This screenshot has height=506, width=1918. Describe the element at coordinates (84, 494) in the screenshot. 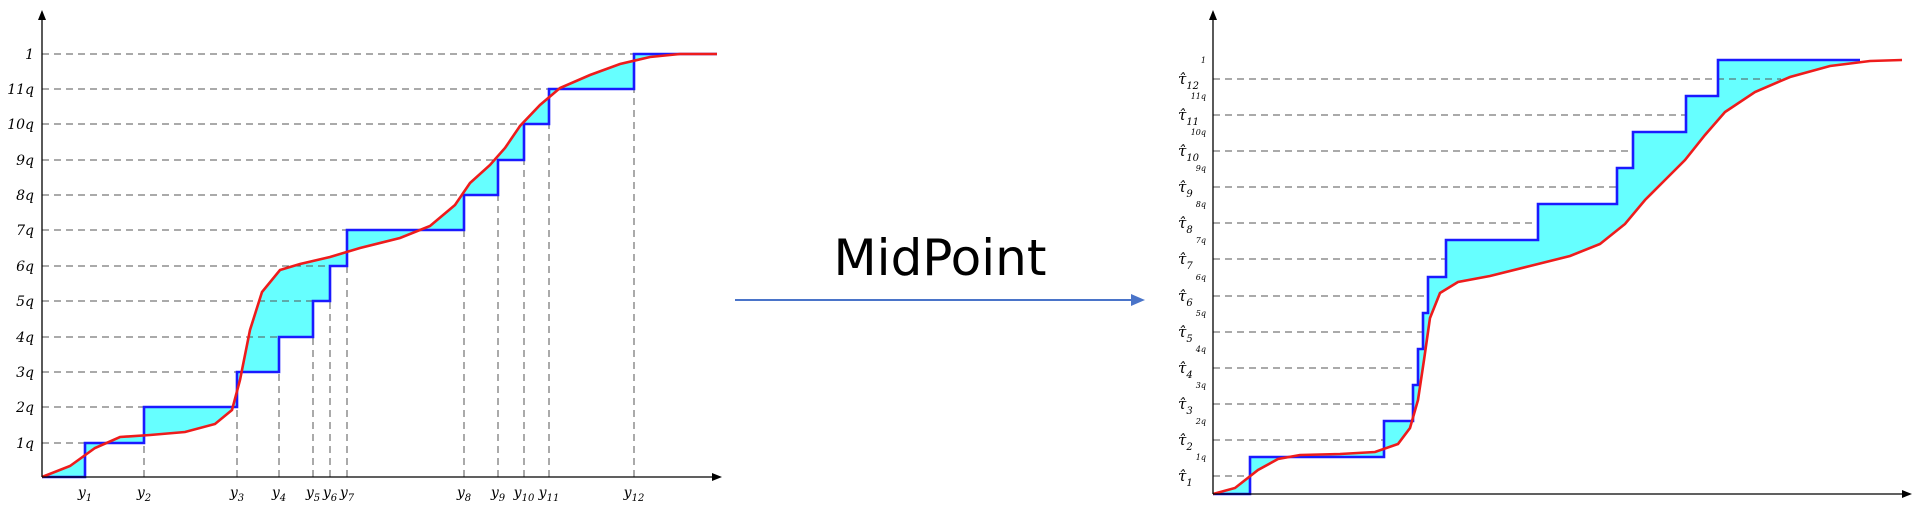

I see `x-tick-label: y1` at that location.